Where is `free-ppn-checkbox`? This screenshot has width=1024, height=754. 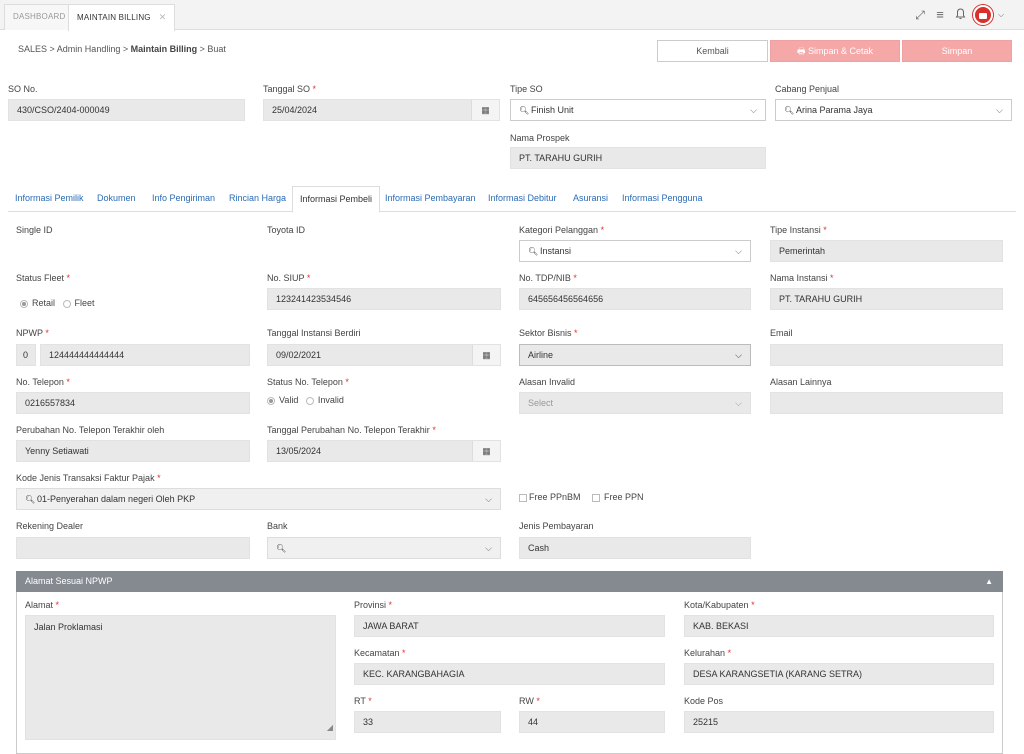
free-ppn-checkbox is located at coordinates (596, 497).